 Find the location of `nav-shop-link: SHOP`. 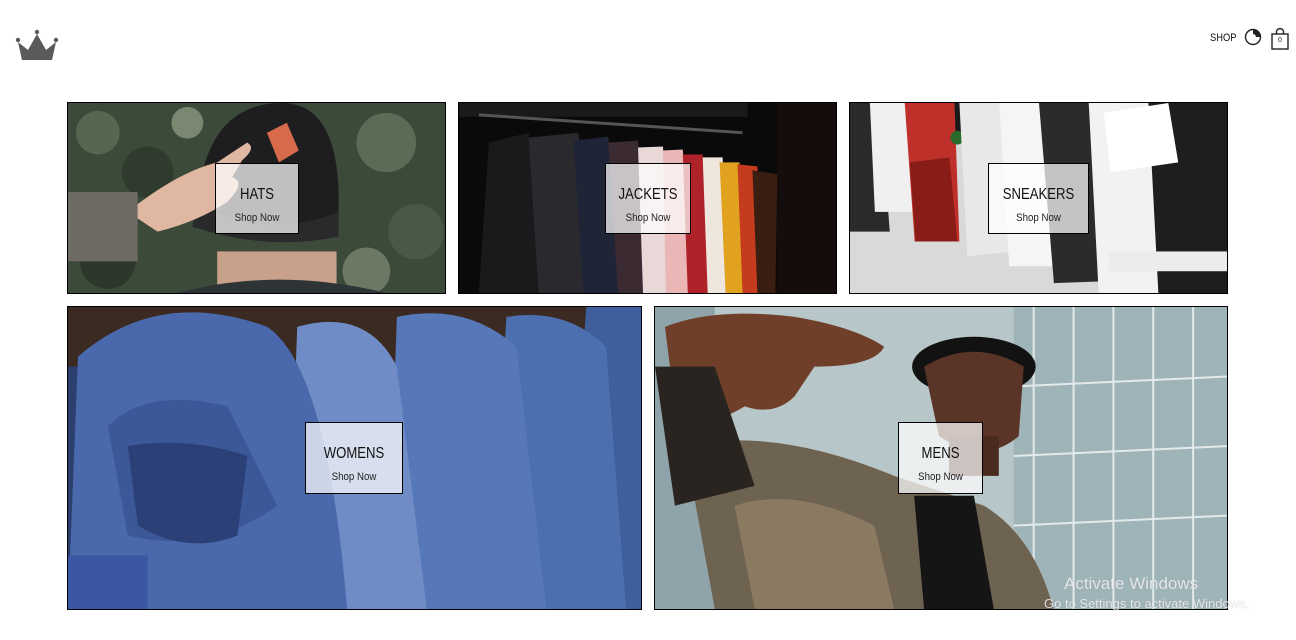

nav-shop-link: SHOP is located at coordinates (1223, 38).